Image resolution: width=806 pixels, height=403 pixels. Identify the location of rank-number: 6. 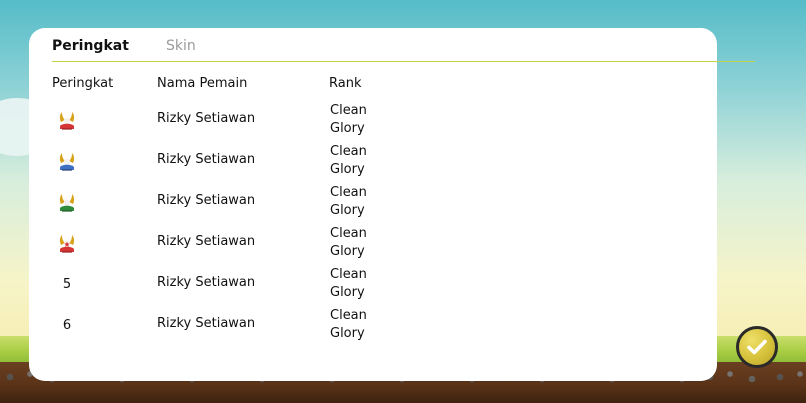
(67, 325).